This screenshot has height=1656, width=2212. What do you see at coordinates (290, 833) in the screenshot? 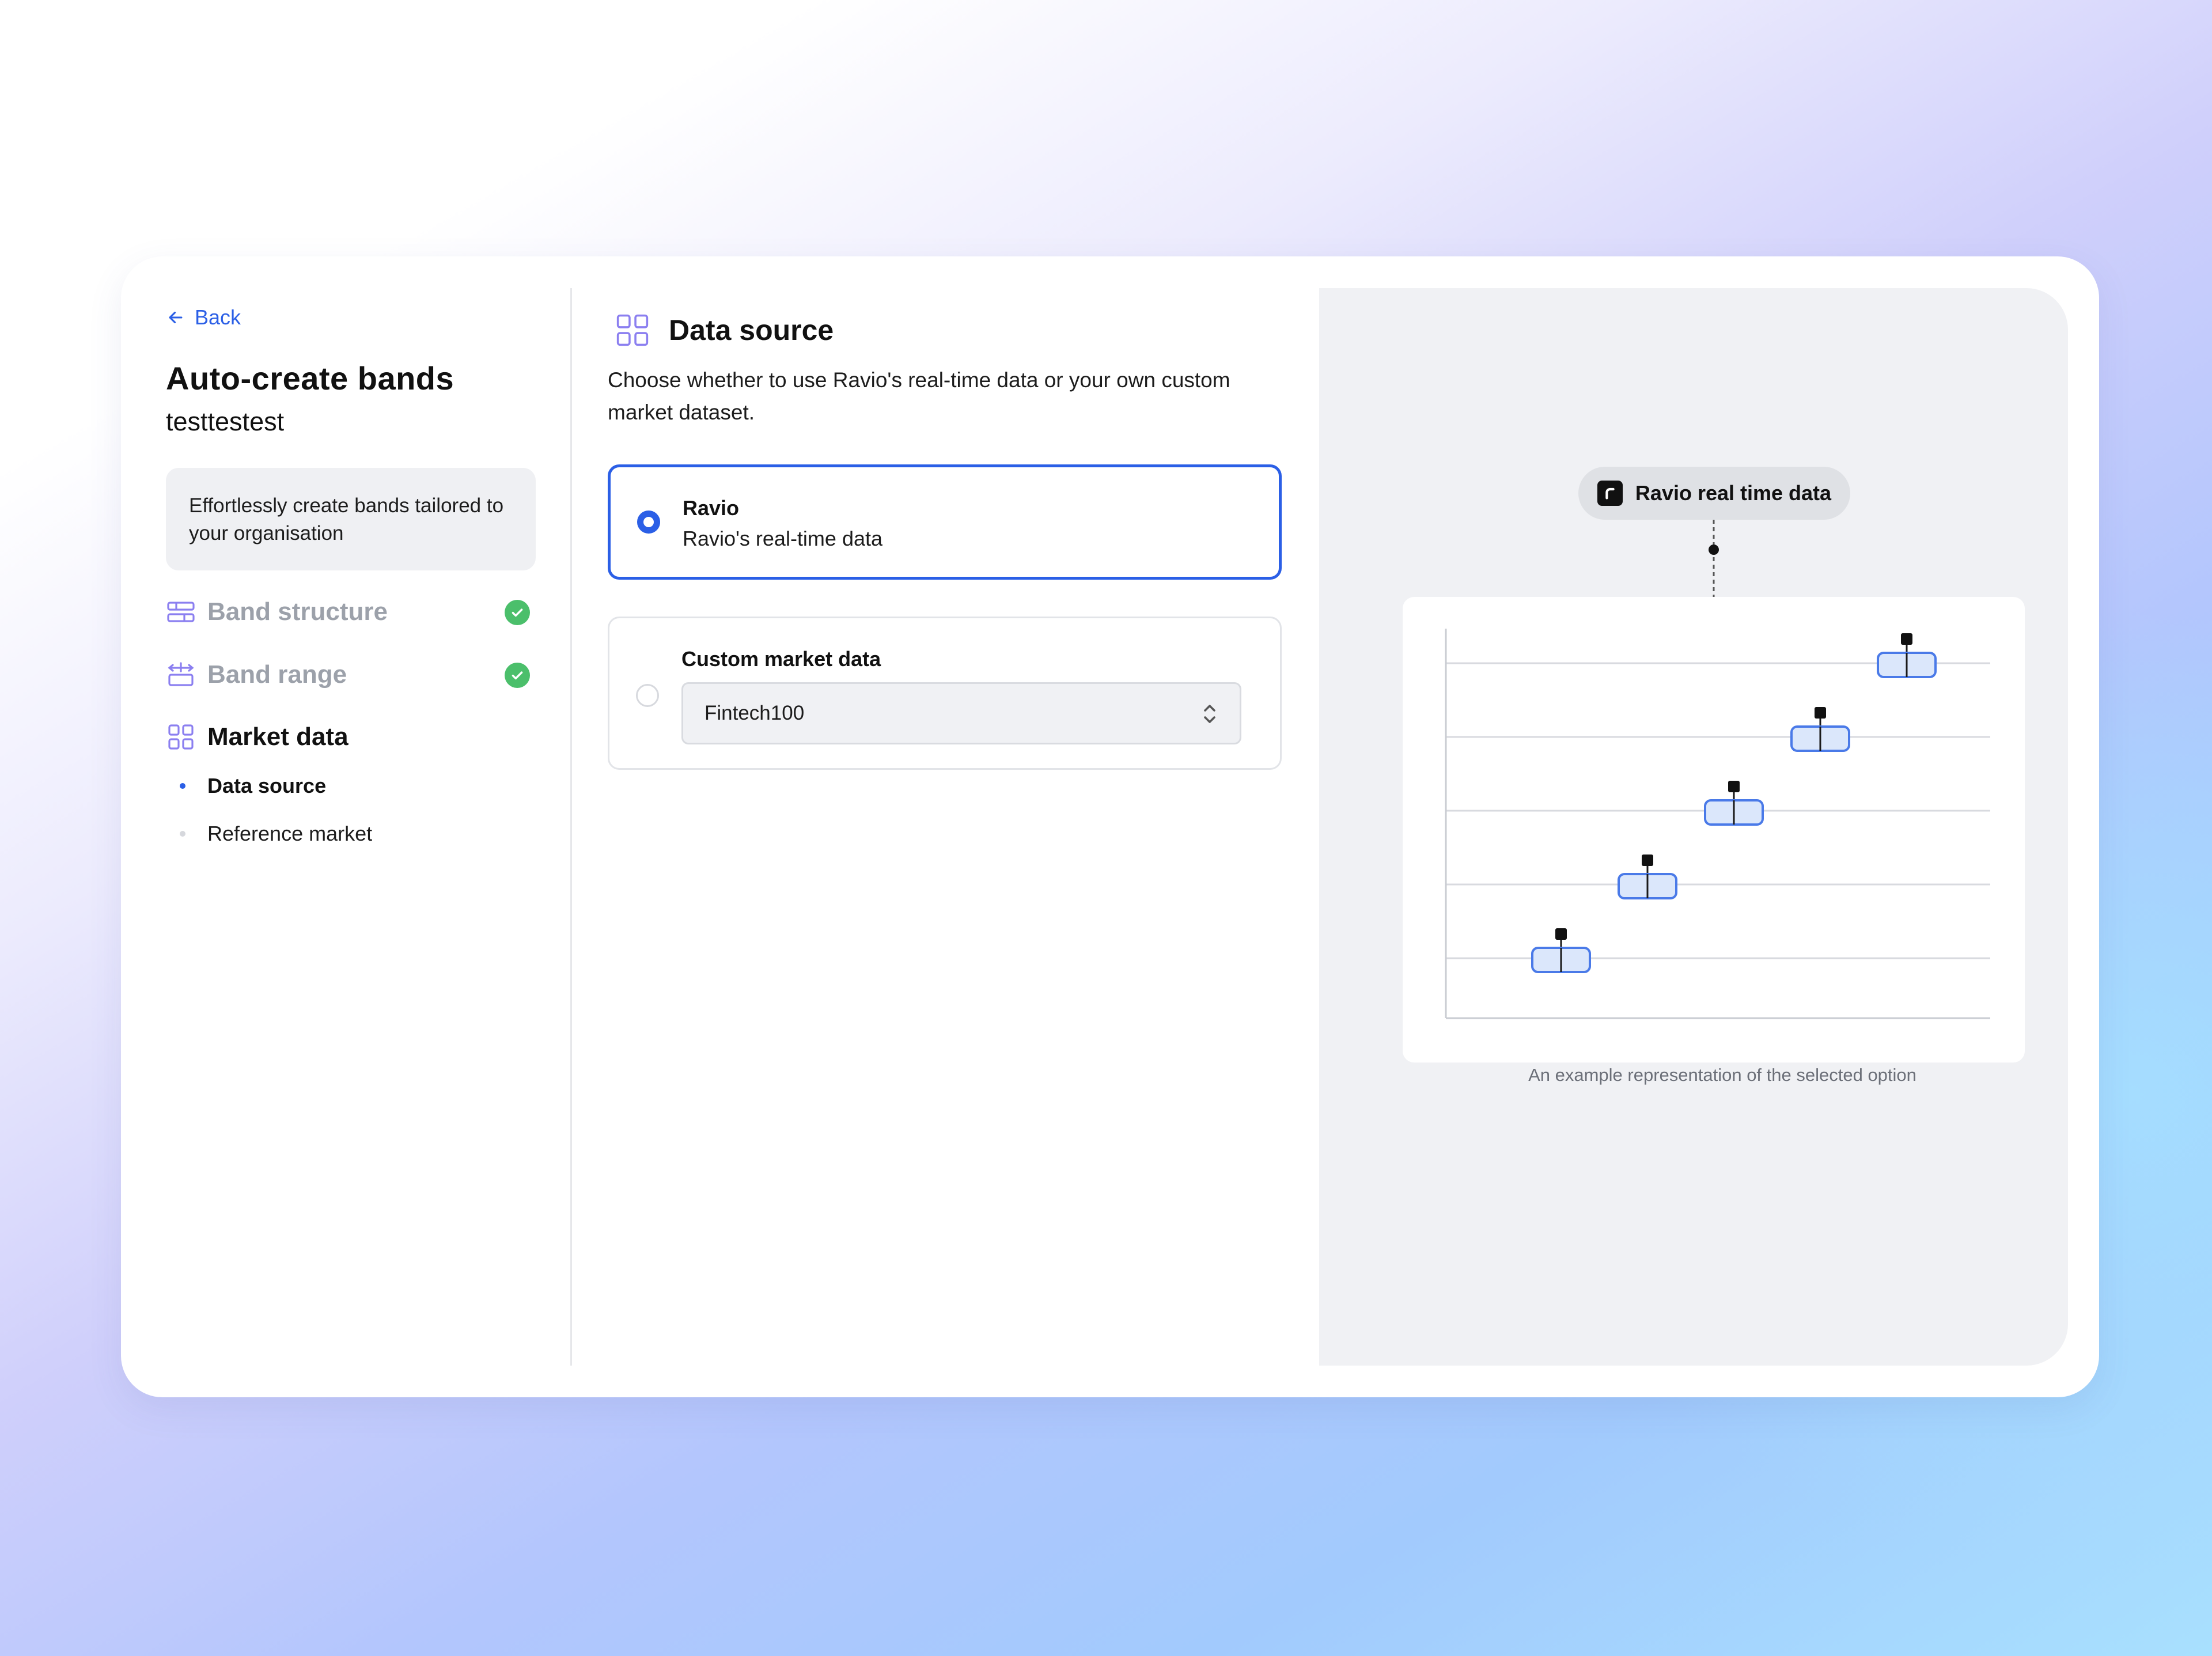
I see `substep-label: Reference market` at bounding box center [290, 833].